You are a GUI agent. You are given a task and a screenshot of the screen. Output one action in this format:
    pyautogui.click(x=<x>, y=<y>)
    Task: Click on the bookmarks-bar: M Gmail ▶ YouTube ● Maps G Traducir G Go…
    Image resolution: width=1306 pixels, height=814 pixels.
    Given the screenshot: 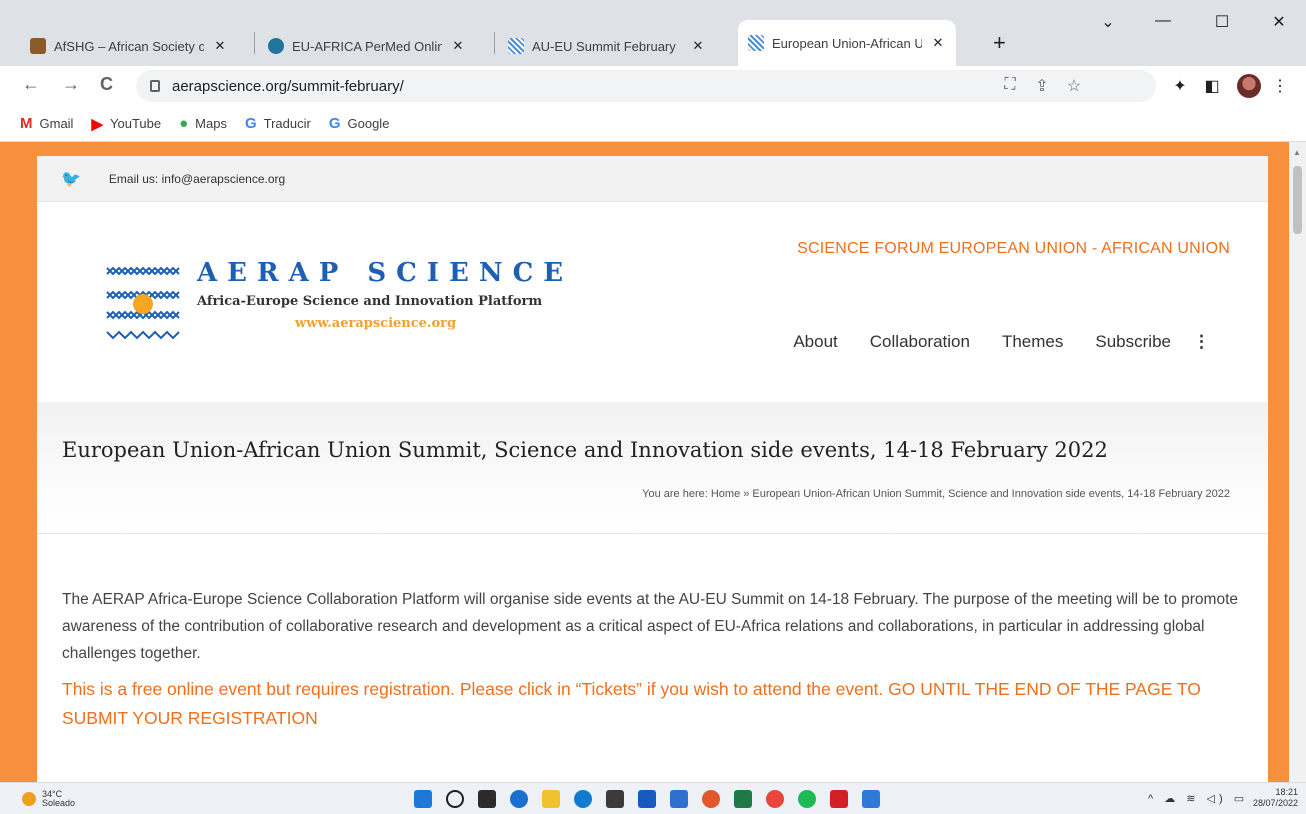 What is the action you would take?
    pyautogui.click(x=653, y=124)
    